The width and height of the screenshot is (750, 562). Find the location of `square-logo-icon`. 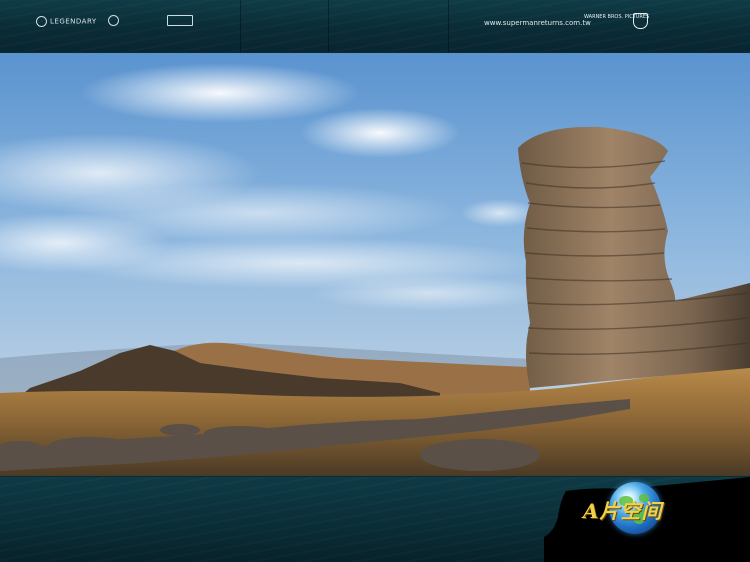

square-logo-icon is located at coordinates (180, 20).